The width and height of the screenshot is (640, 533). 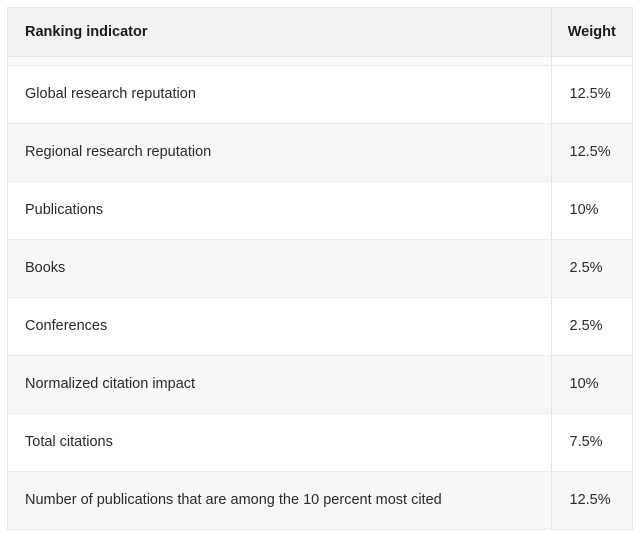 I want to click on cell-ranking-indicator: Publications, so click(x=280, y=210).